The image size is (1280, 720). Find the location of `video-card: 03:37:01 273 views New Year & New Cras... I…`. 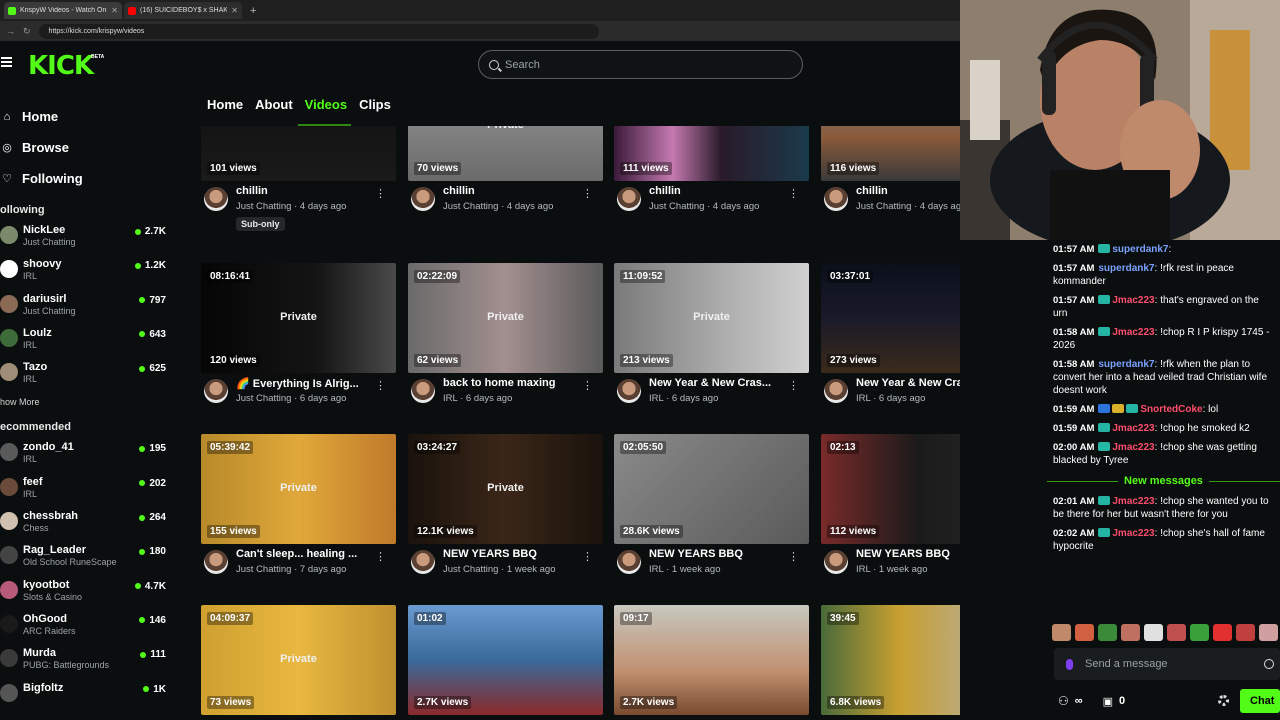

video-card: 03:37:01 273 views New Year & New Cras... I… is located at coordinates (890, 346).